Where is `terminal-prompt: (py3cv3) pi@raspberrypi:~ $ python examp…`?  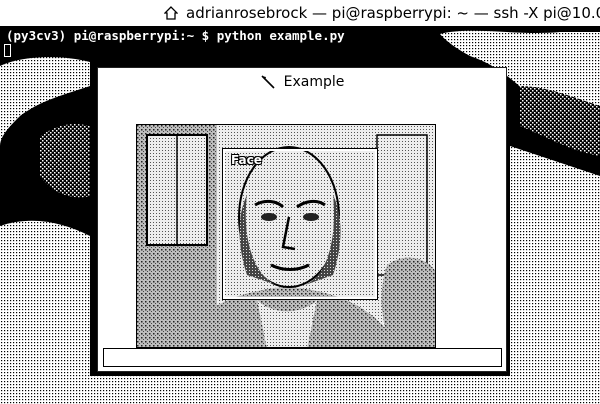 terminal-prompt: (py3cv3) pi@raspberrypi:~ $ python examp… is located at coordinates (175, 35).